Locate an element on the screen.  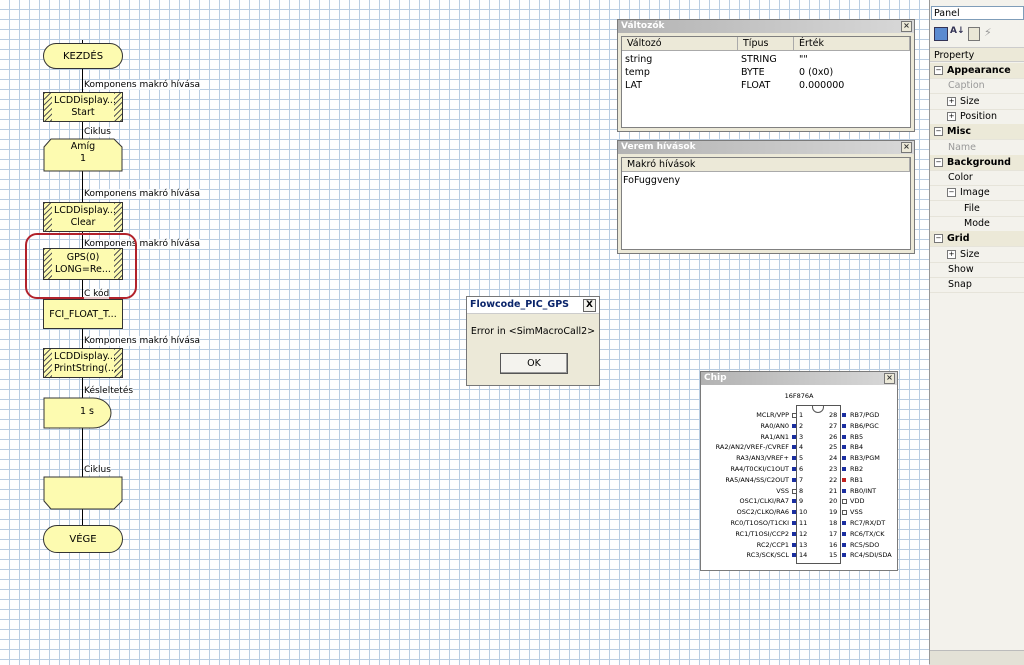
property-row: − Image is located at coordinates (977, 193).